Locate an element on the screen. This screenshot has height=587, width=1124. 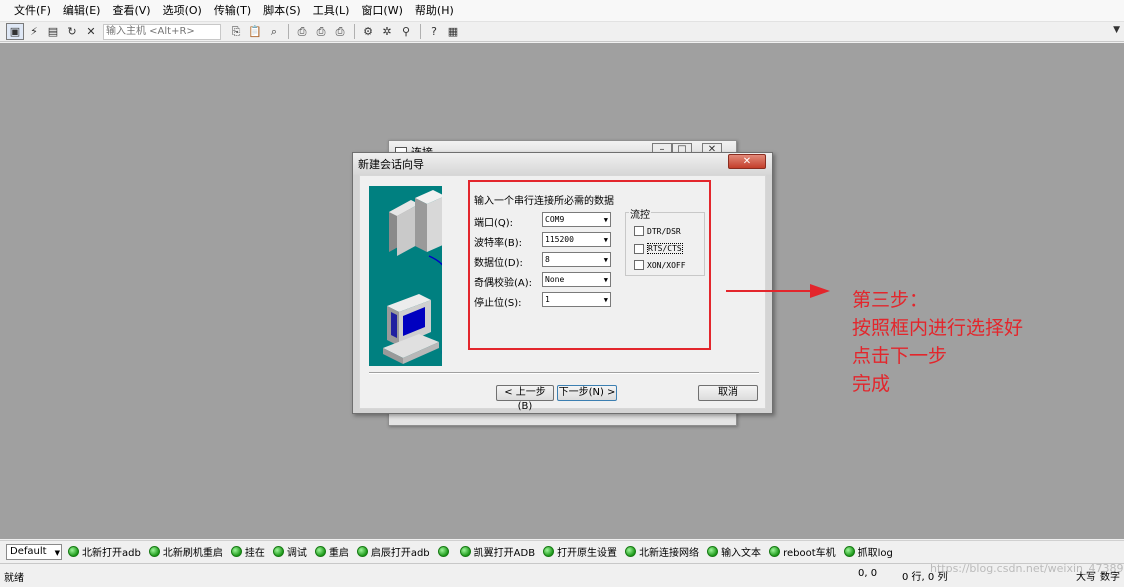
annotation-line: 完成 is located at coordinates (871, 384).